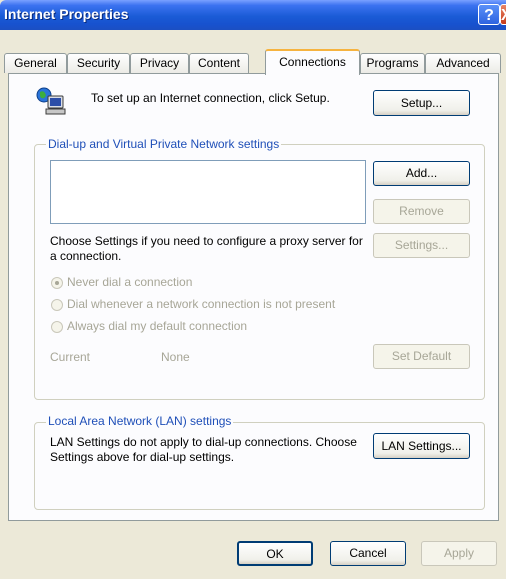 Image resolution: width=506 pixels, height=579 pixels. What do you see at coordinates (219, 63) in the screenshot?
I see `tab-content: Content` at bounding box center [219, 63].